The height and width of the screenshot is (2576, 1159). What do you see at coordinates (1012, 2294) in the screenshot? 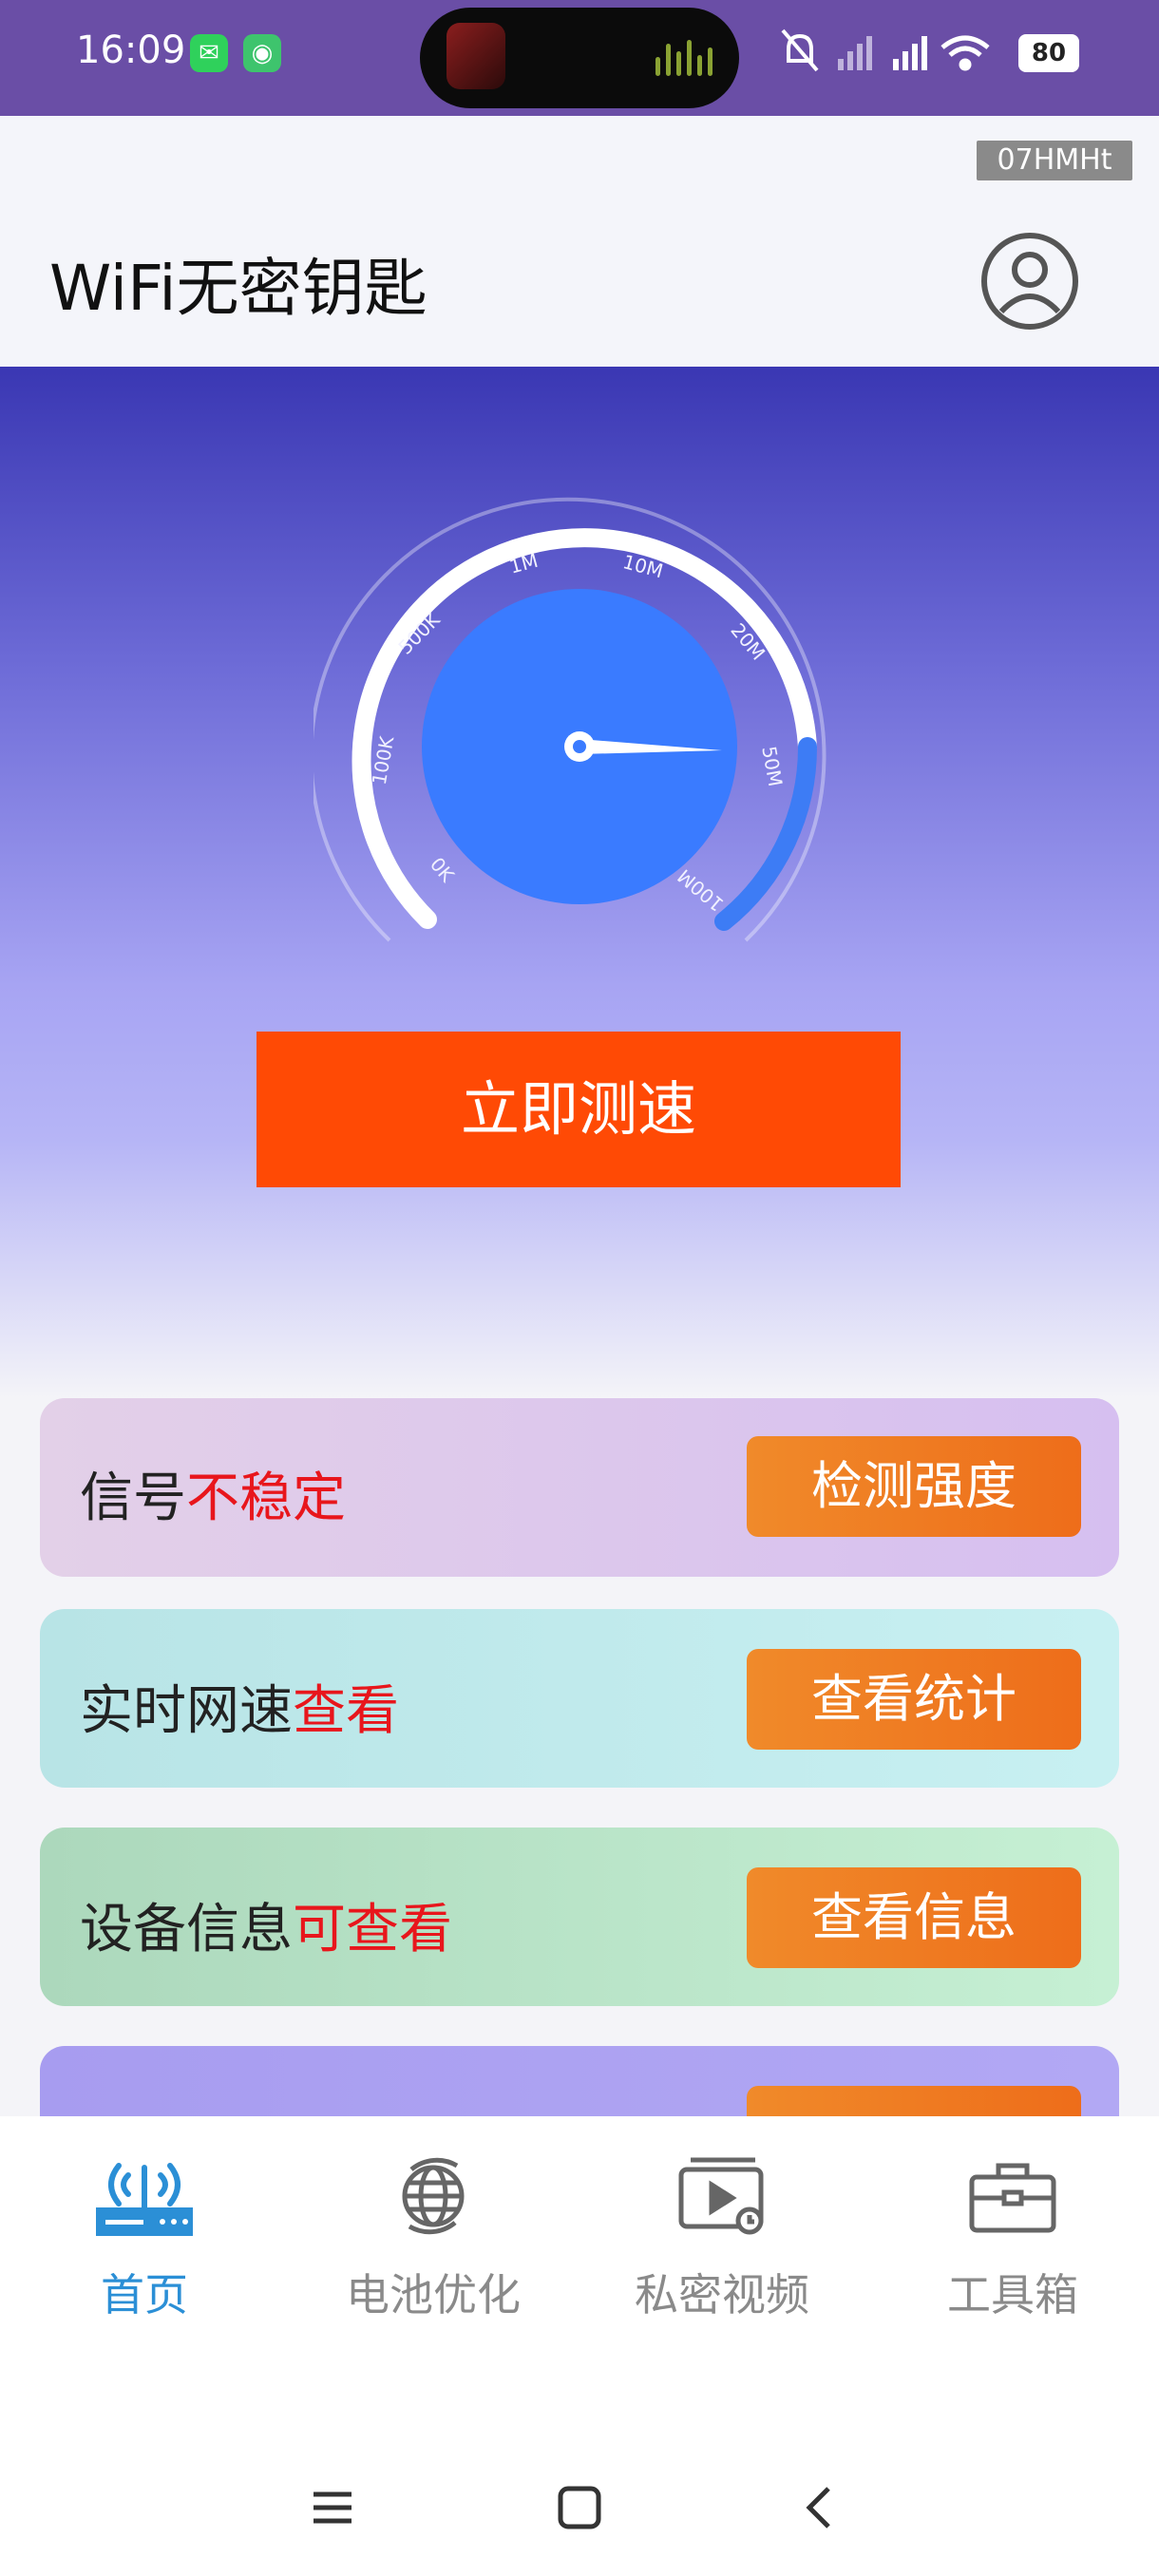
I see `nav-toolbox-label: 工具箱` at bounding box center [1012, 2294].